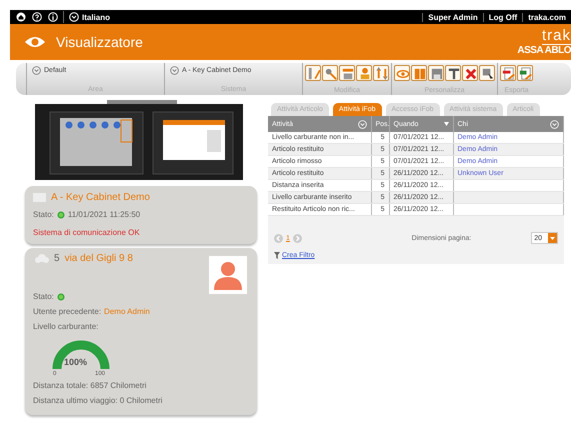 The width and height of the screenshot is (571, 421). Describe the element at coordinates (21, 17) in the screenshot. I see `home-icon` at that location.